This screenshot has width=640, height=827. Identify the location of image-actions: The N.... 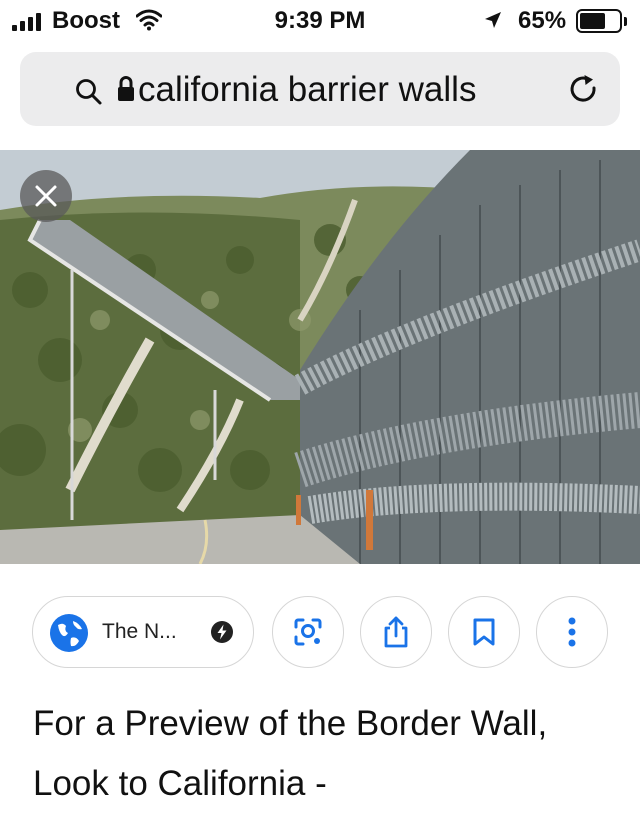
(320, 634).